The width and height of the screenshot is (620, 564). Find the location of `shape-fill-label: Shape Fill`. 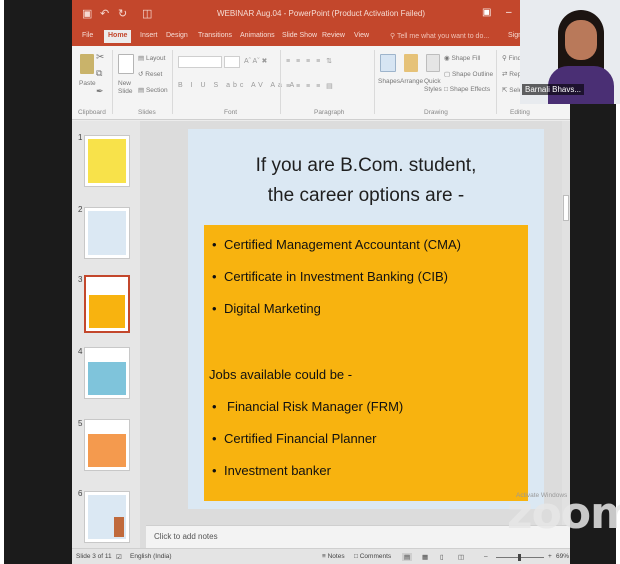

shape-fill-label: Shape Fill is located at coordinates (466, 58).